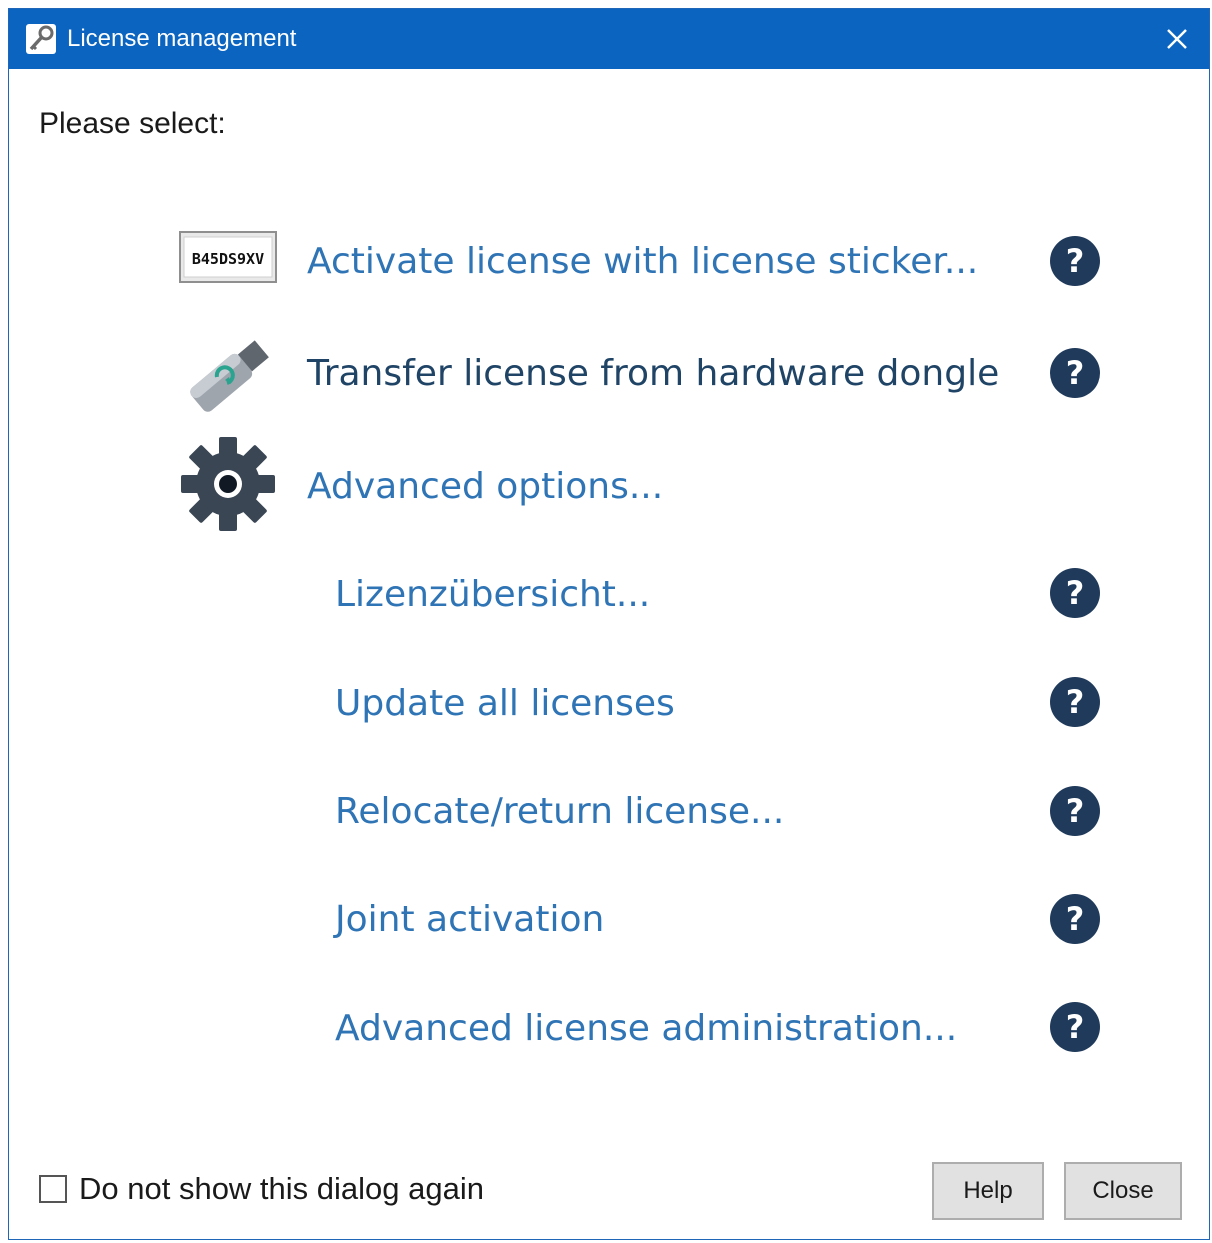 The height and width of the screenshot is (1243, 1212). I want to click on help-icon-joint: ?, so click(1075, 919).